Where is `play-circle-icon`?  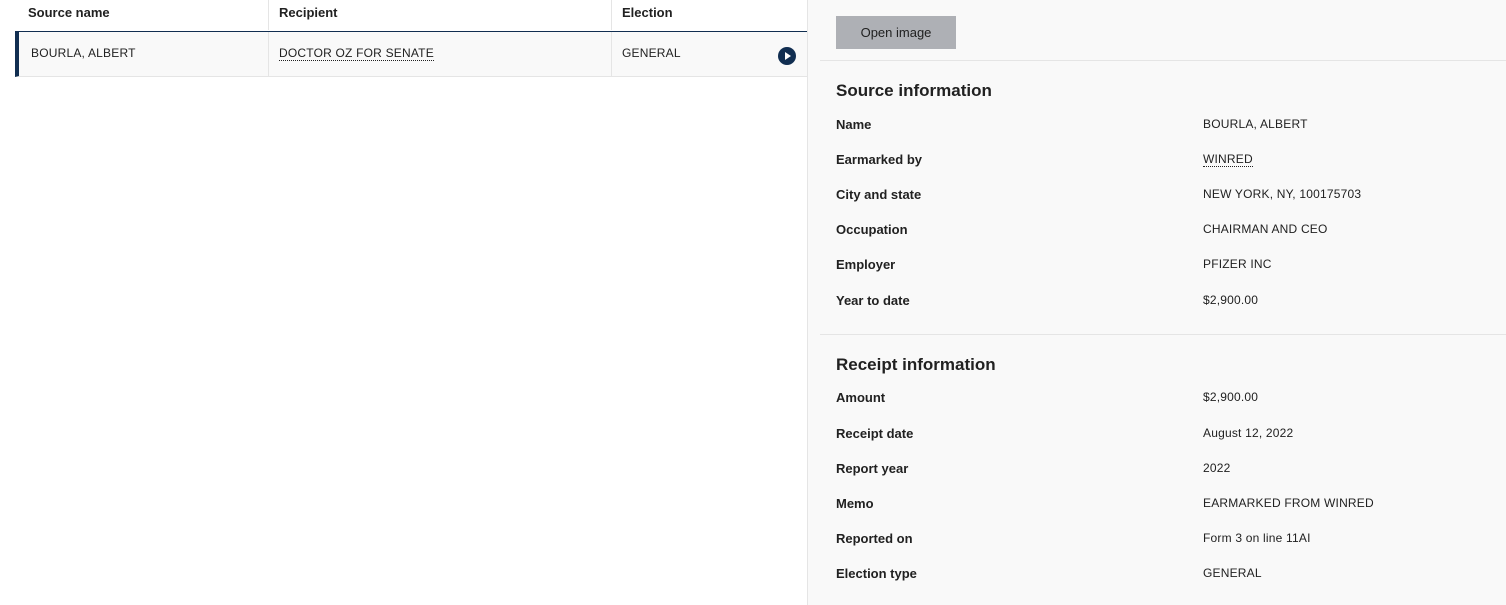 play-circle-icon is located at coordinates (788, 56).